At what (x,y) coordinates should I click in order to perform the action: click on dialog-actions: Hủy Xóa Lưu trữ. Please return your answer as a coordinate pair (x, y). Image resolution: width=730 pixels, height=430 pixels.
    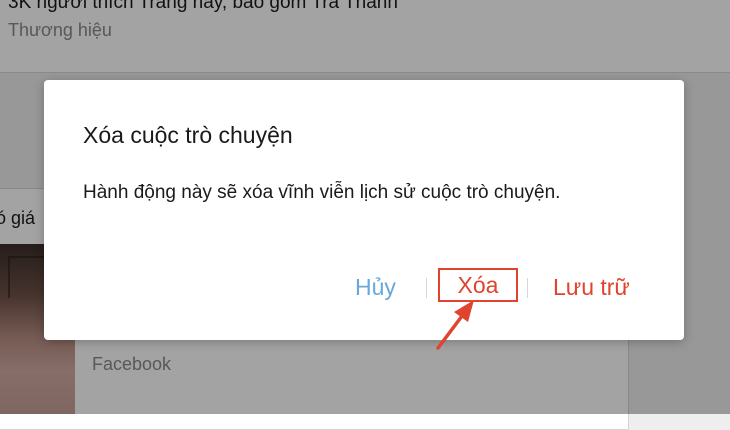
    Looking at the image, I should click on (364, 286).